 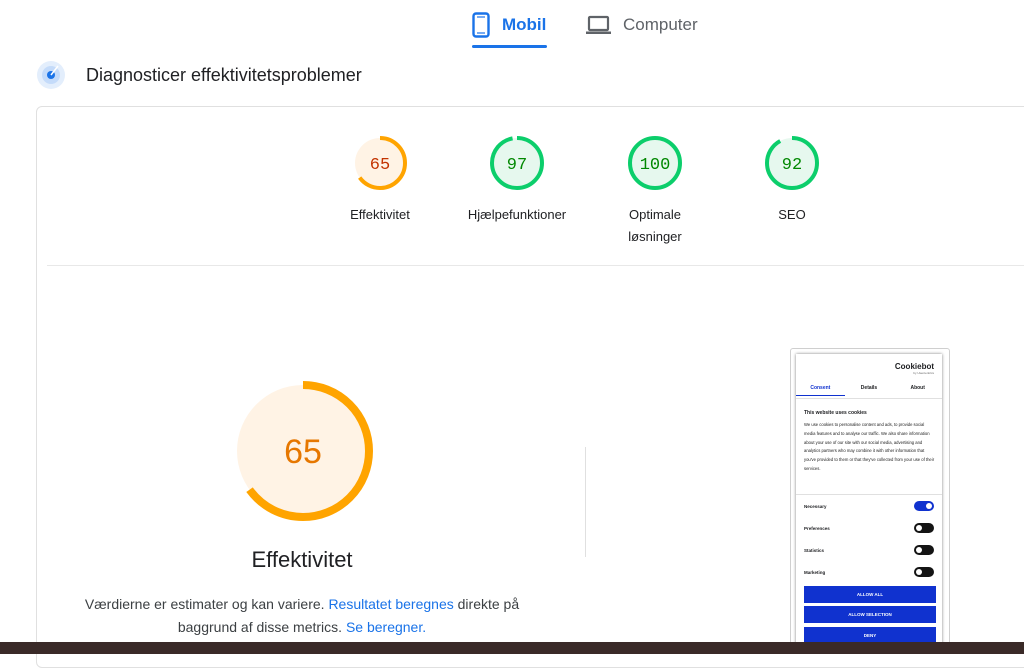 I want to click on gauge-ring: 97, so click(x=517, y=163).